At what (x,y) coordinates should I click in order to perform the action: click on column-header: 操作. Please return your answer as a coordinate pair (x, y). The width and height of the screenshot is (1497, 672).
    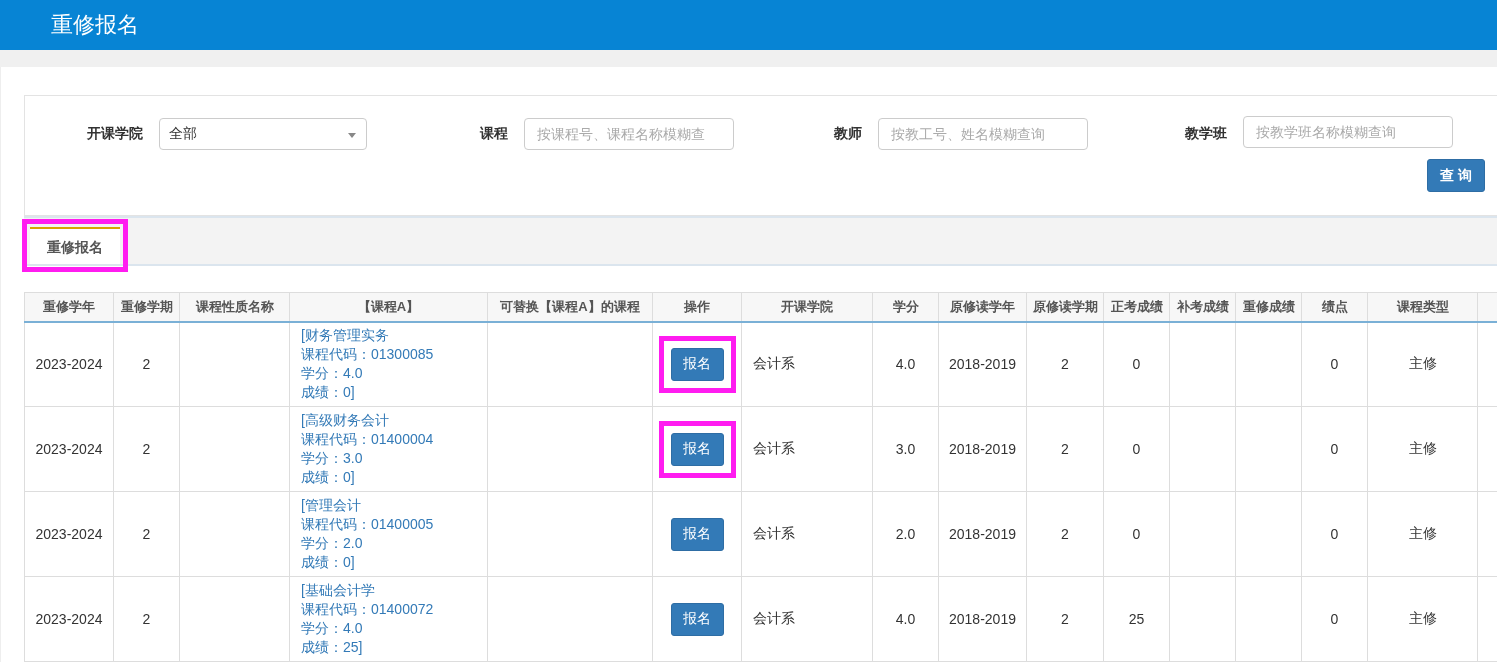
    Looking at the image, I should click on (697, 307).